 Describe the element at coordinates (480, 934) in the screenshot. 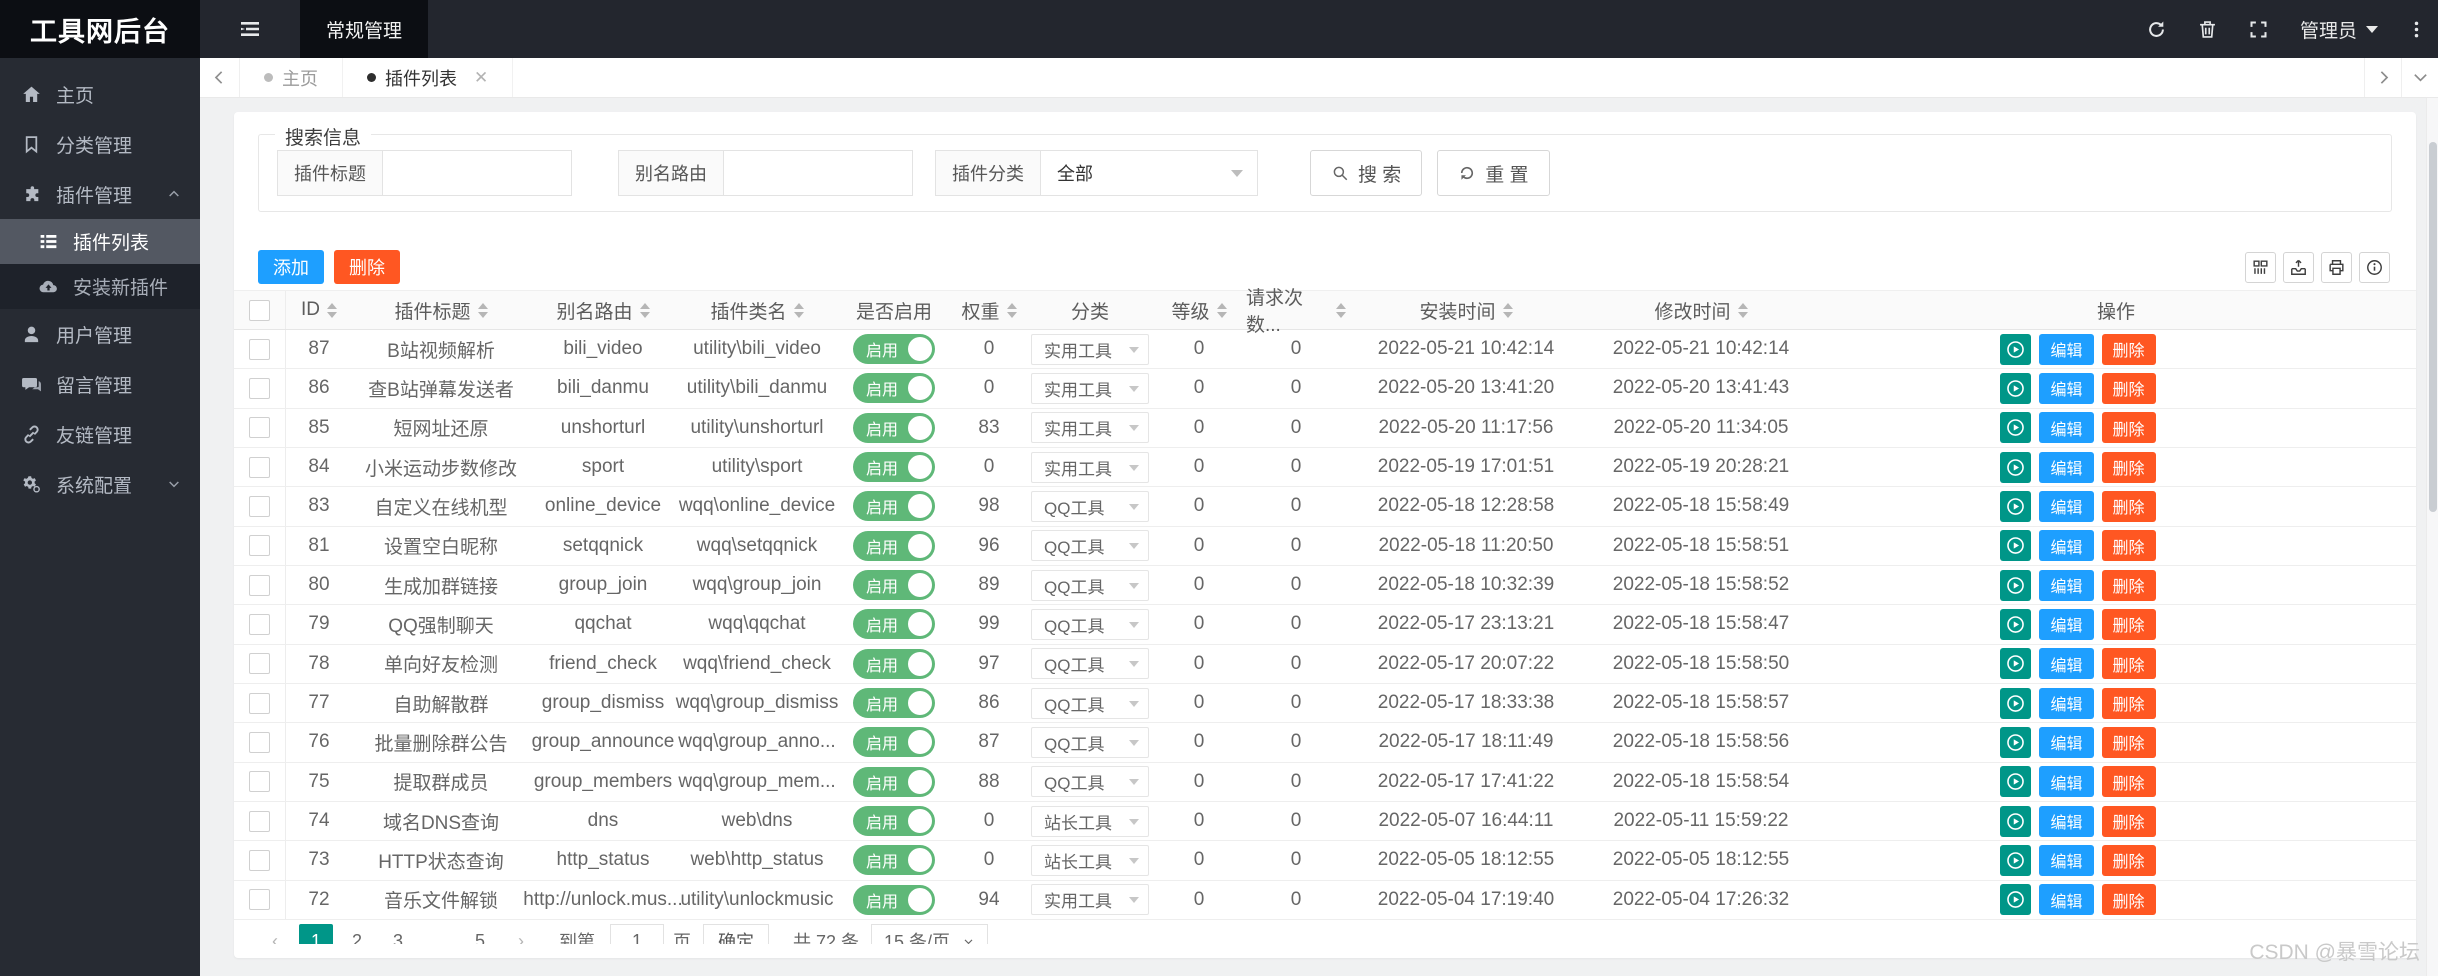

I see `page-5-button: 5` at that location.